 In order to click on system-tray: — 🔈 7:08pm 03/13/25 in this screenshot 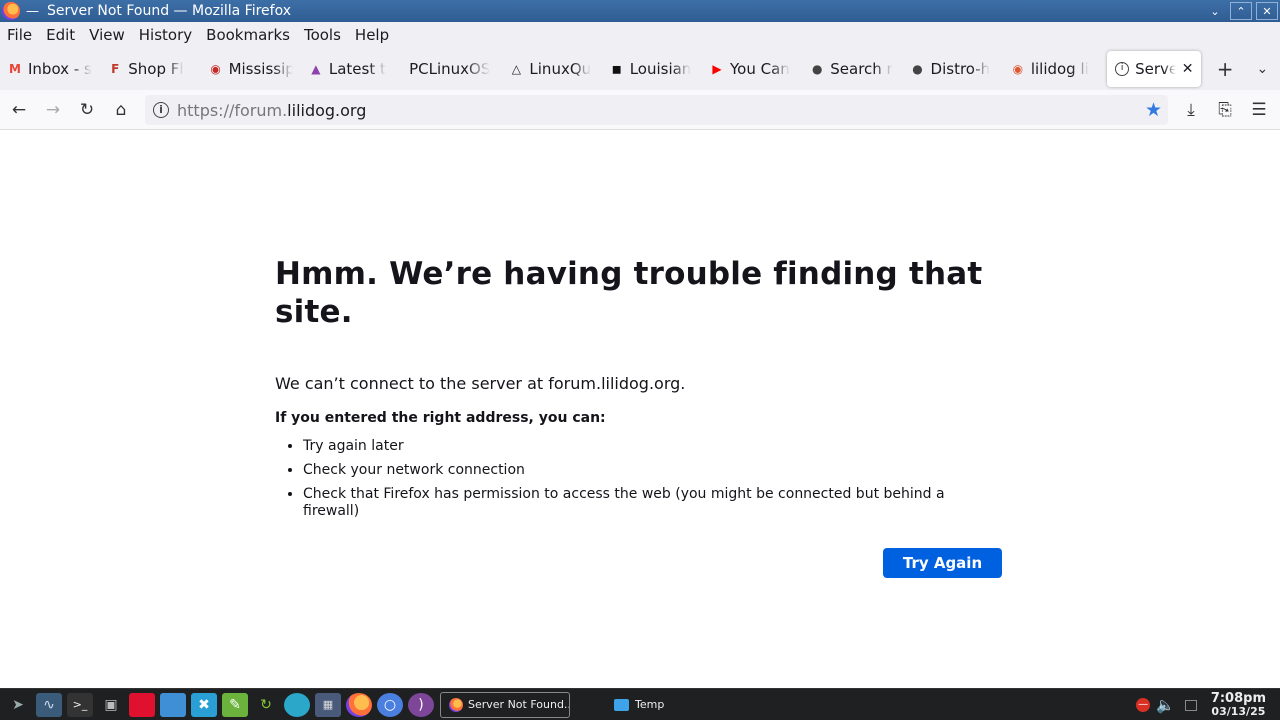, I will do `click(1208, 705)`.